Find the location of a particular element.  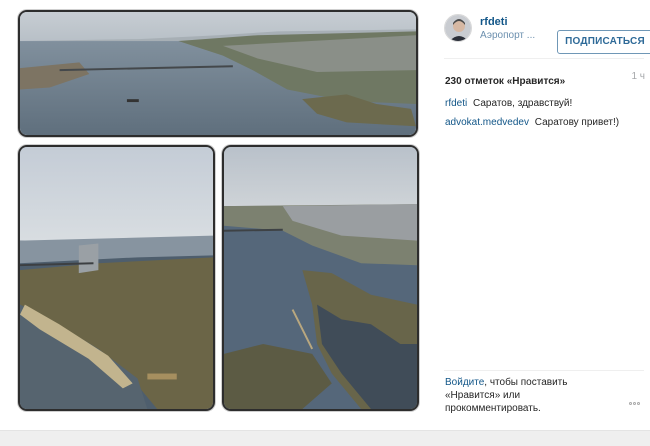

login-prompt-text: прокомментировать. is located at coordinates (493, 408).